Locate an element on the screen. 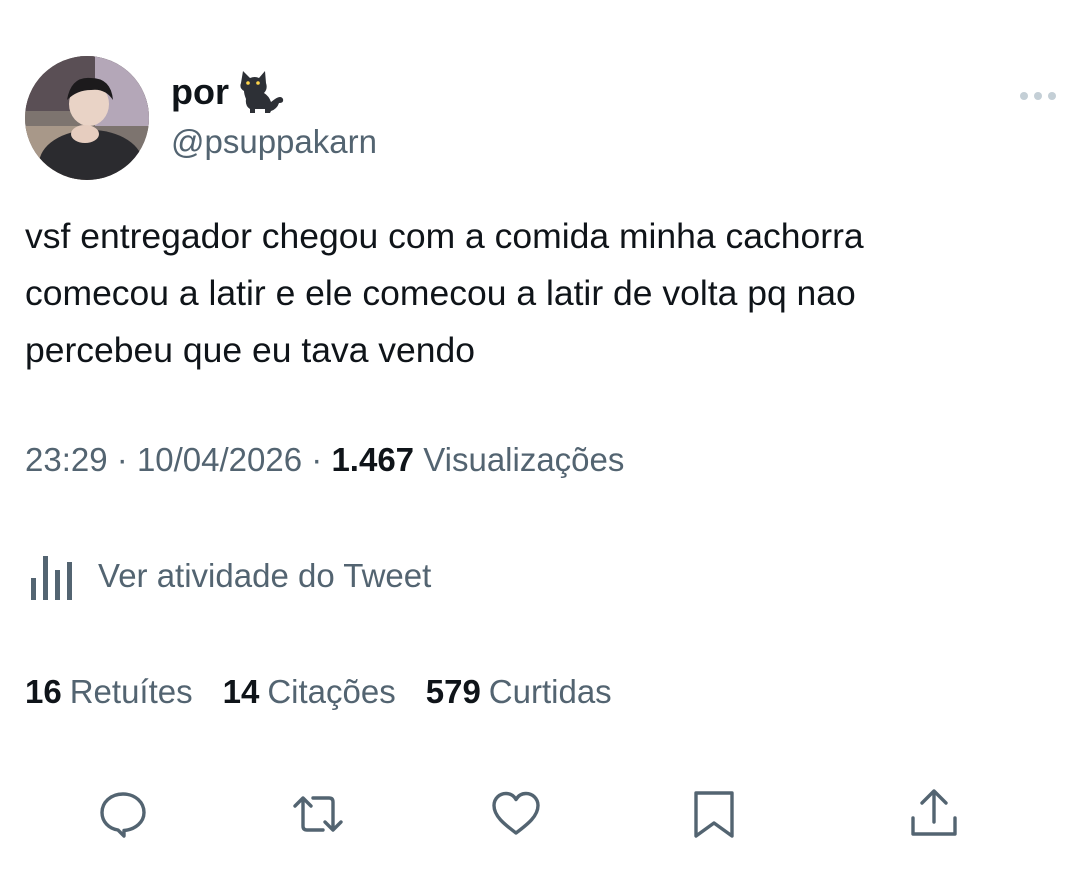 The height and width of the screenshot is (879, 1080). tweet-activity-link: Ver atividade do Tweet is located at coordinates (229, 576).